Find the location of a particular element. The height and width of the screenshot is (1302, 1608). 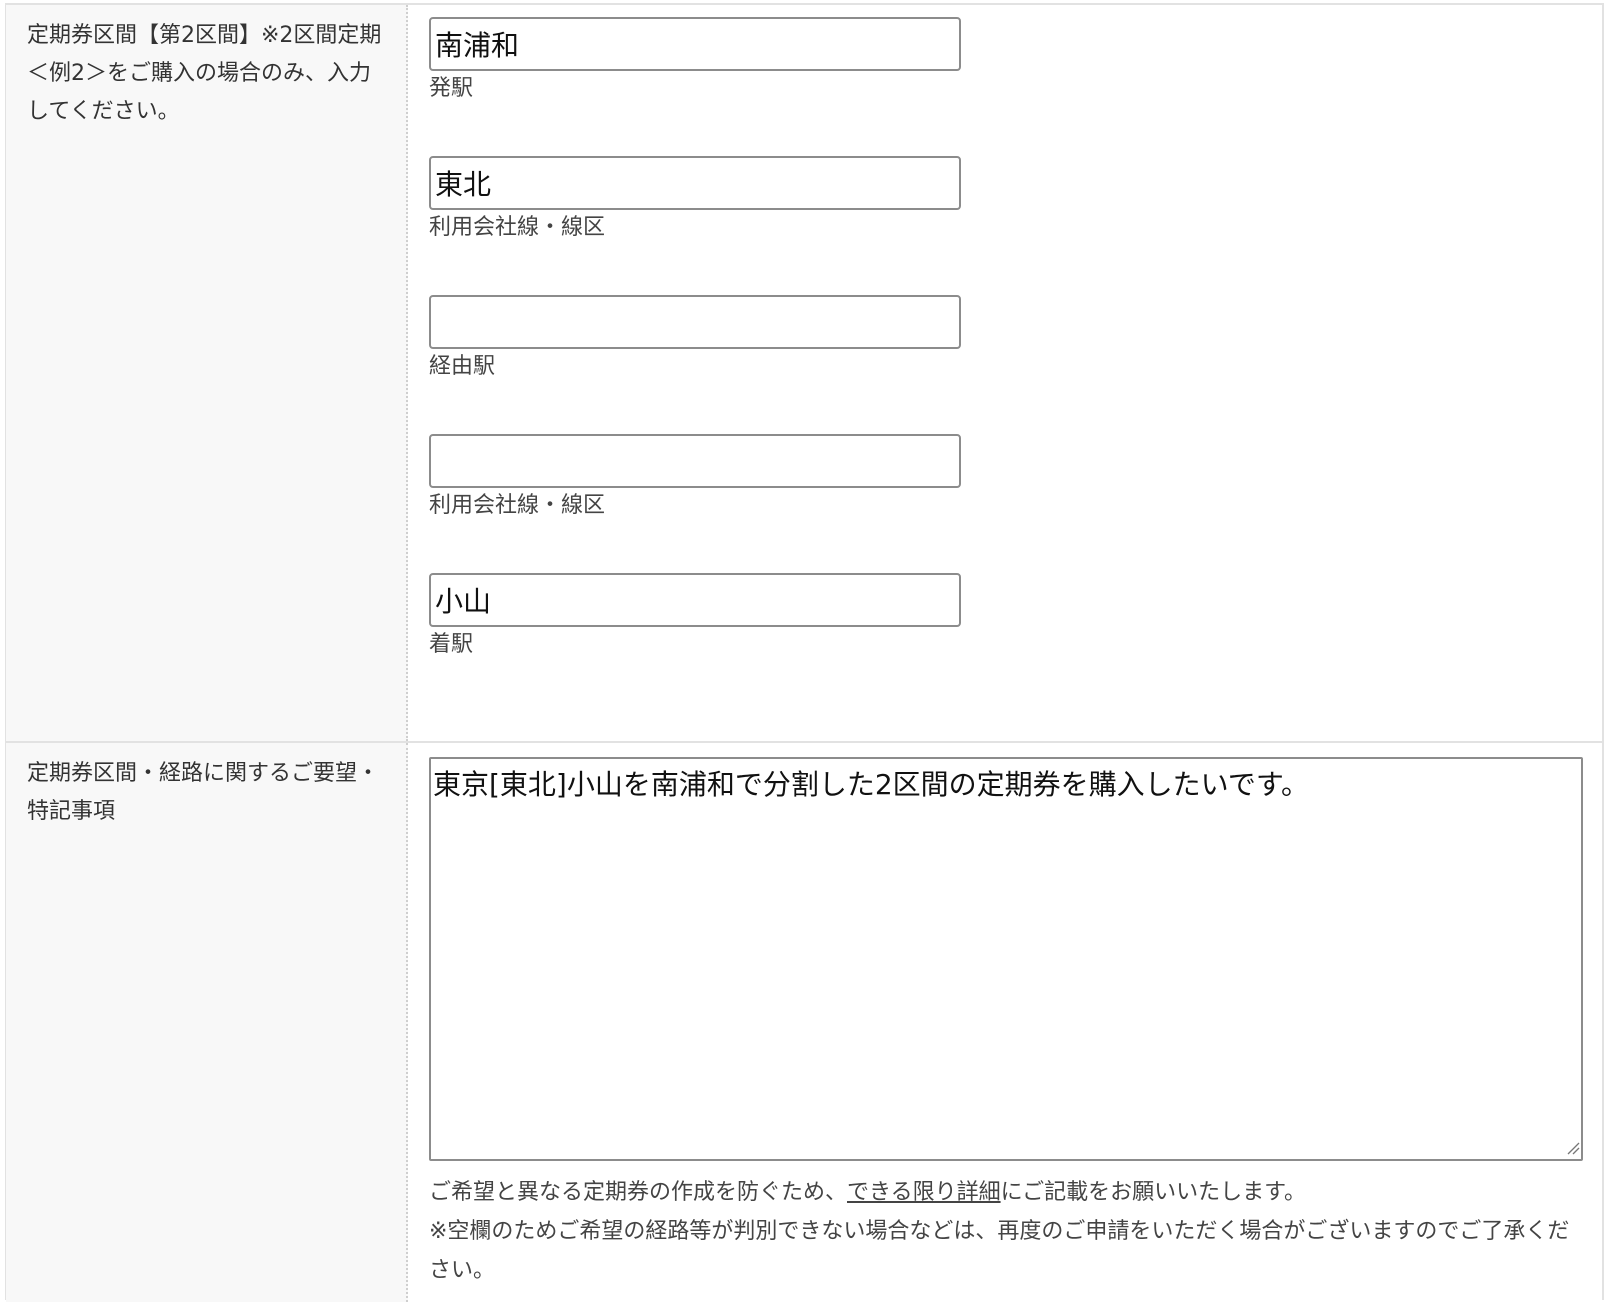

note-line-1: ご希望と異なる定期券の作成を防ぐため、できる限り詳細にご記載をお願いいたします。 is located at coordinates (1009, 1192).